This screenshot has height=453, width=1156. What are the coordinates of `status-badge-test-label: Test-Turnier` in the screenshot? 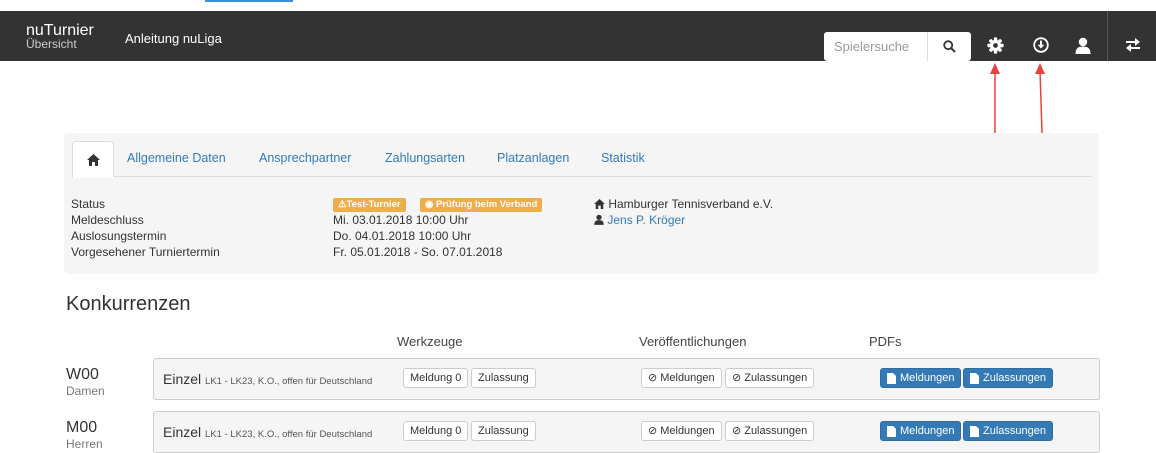 It's located at (373, 204).